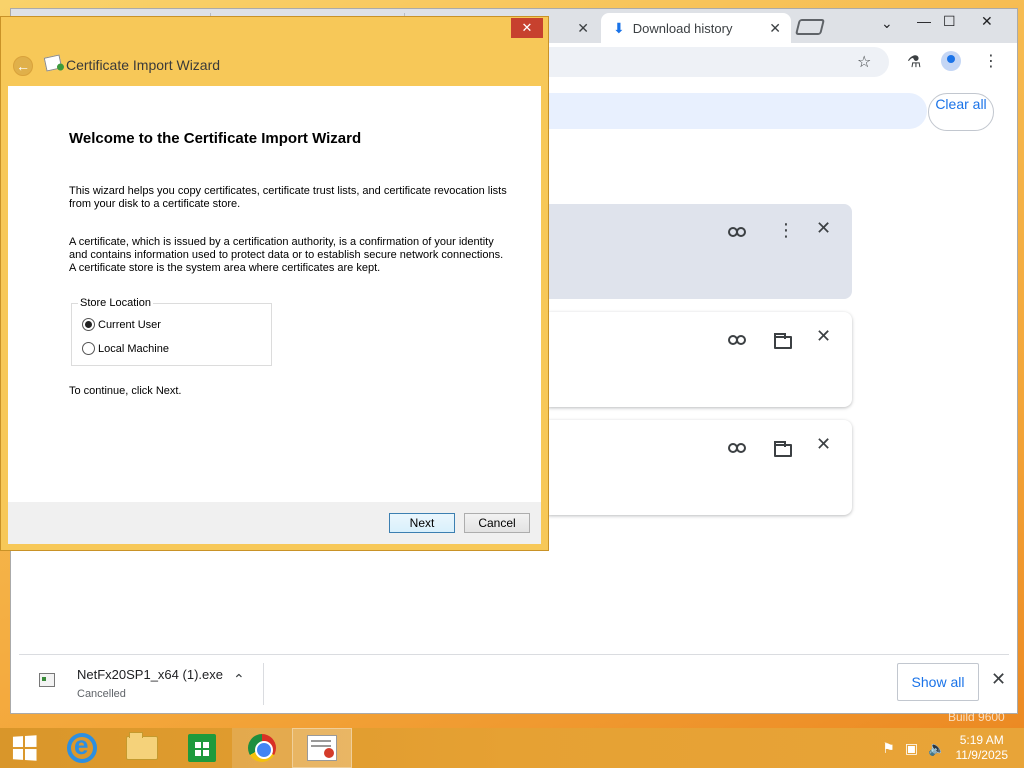 Image resolution: width=1024 pixels, height=768 pixels. I want to click on taskbar: ⚑ ▣ 🔈 5:19 AM 11/9/2025, so click(512, 748).